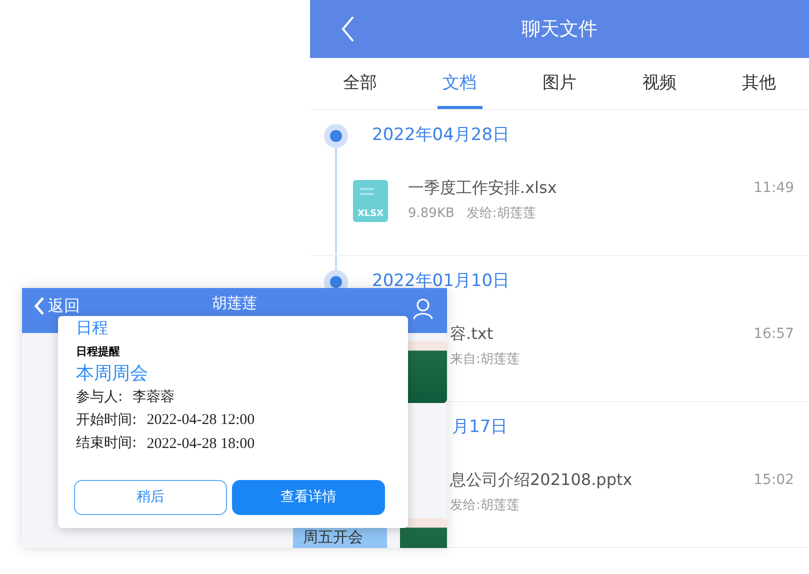  I want to click on field-label: 开始时间:, so click(106, 420).